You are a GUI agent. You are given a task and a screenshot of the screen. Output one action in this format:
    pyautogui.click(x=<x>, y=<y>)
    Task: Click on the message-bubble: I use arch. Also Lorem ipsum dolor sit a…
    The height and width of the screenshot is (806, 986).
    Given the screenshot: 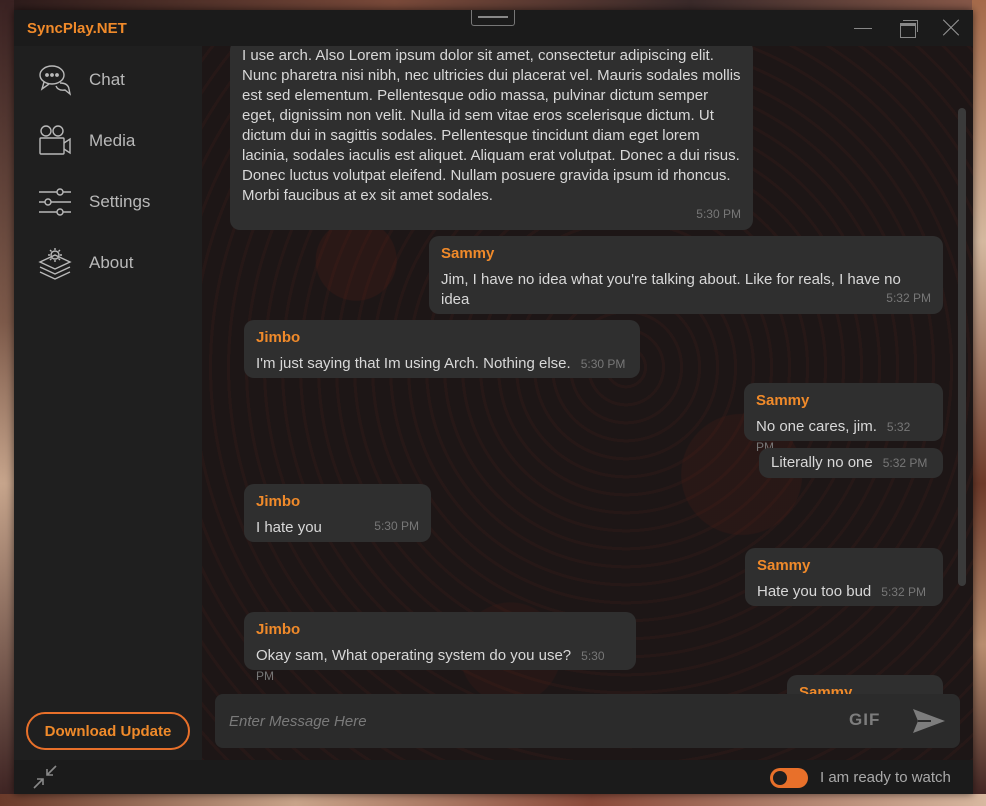 What is the action you would take?
    pyautogui.click(x=491, y=138)
    